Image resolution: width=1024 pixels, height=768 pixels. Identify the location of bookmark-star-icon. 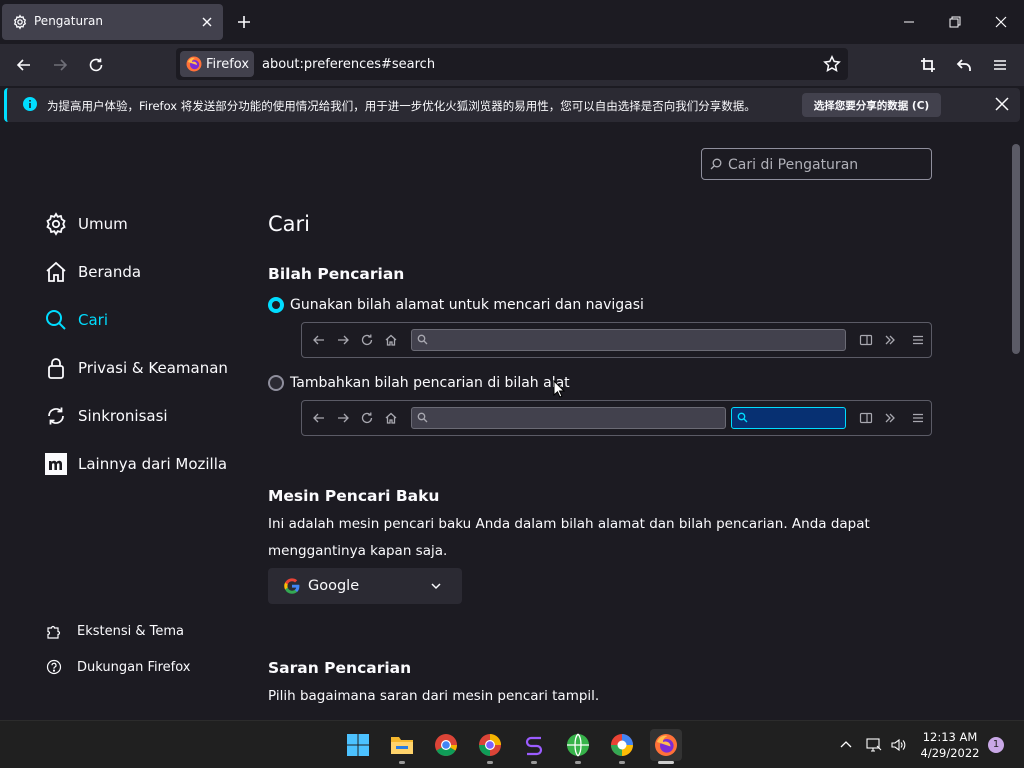
(832, 64).